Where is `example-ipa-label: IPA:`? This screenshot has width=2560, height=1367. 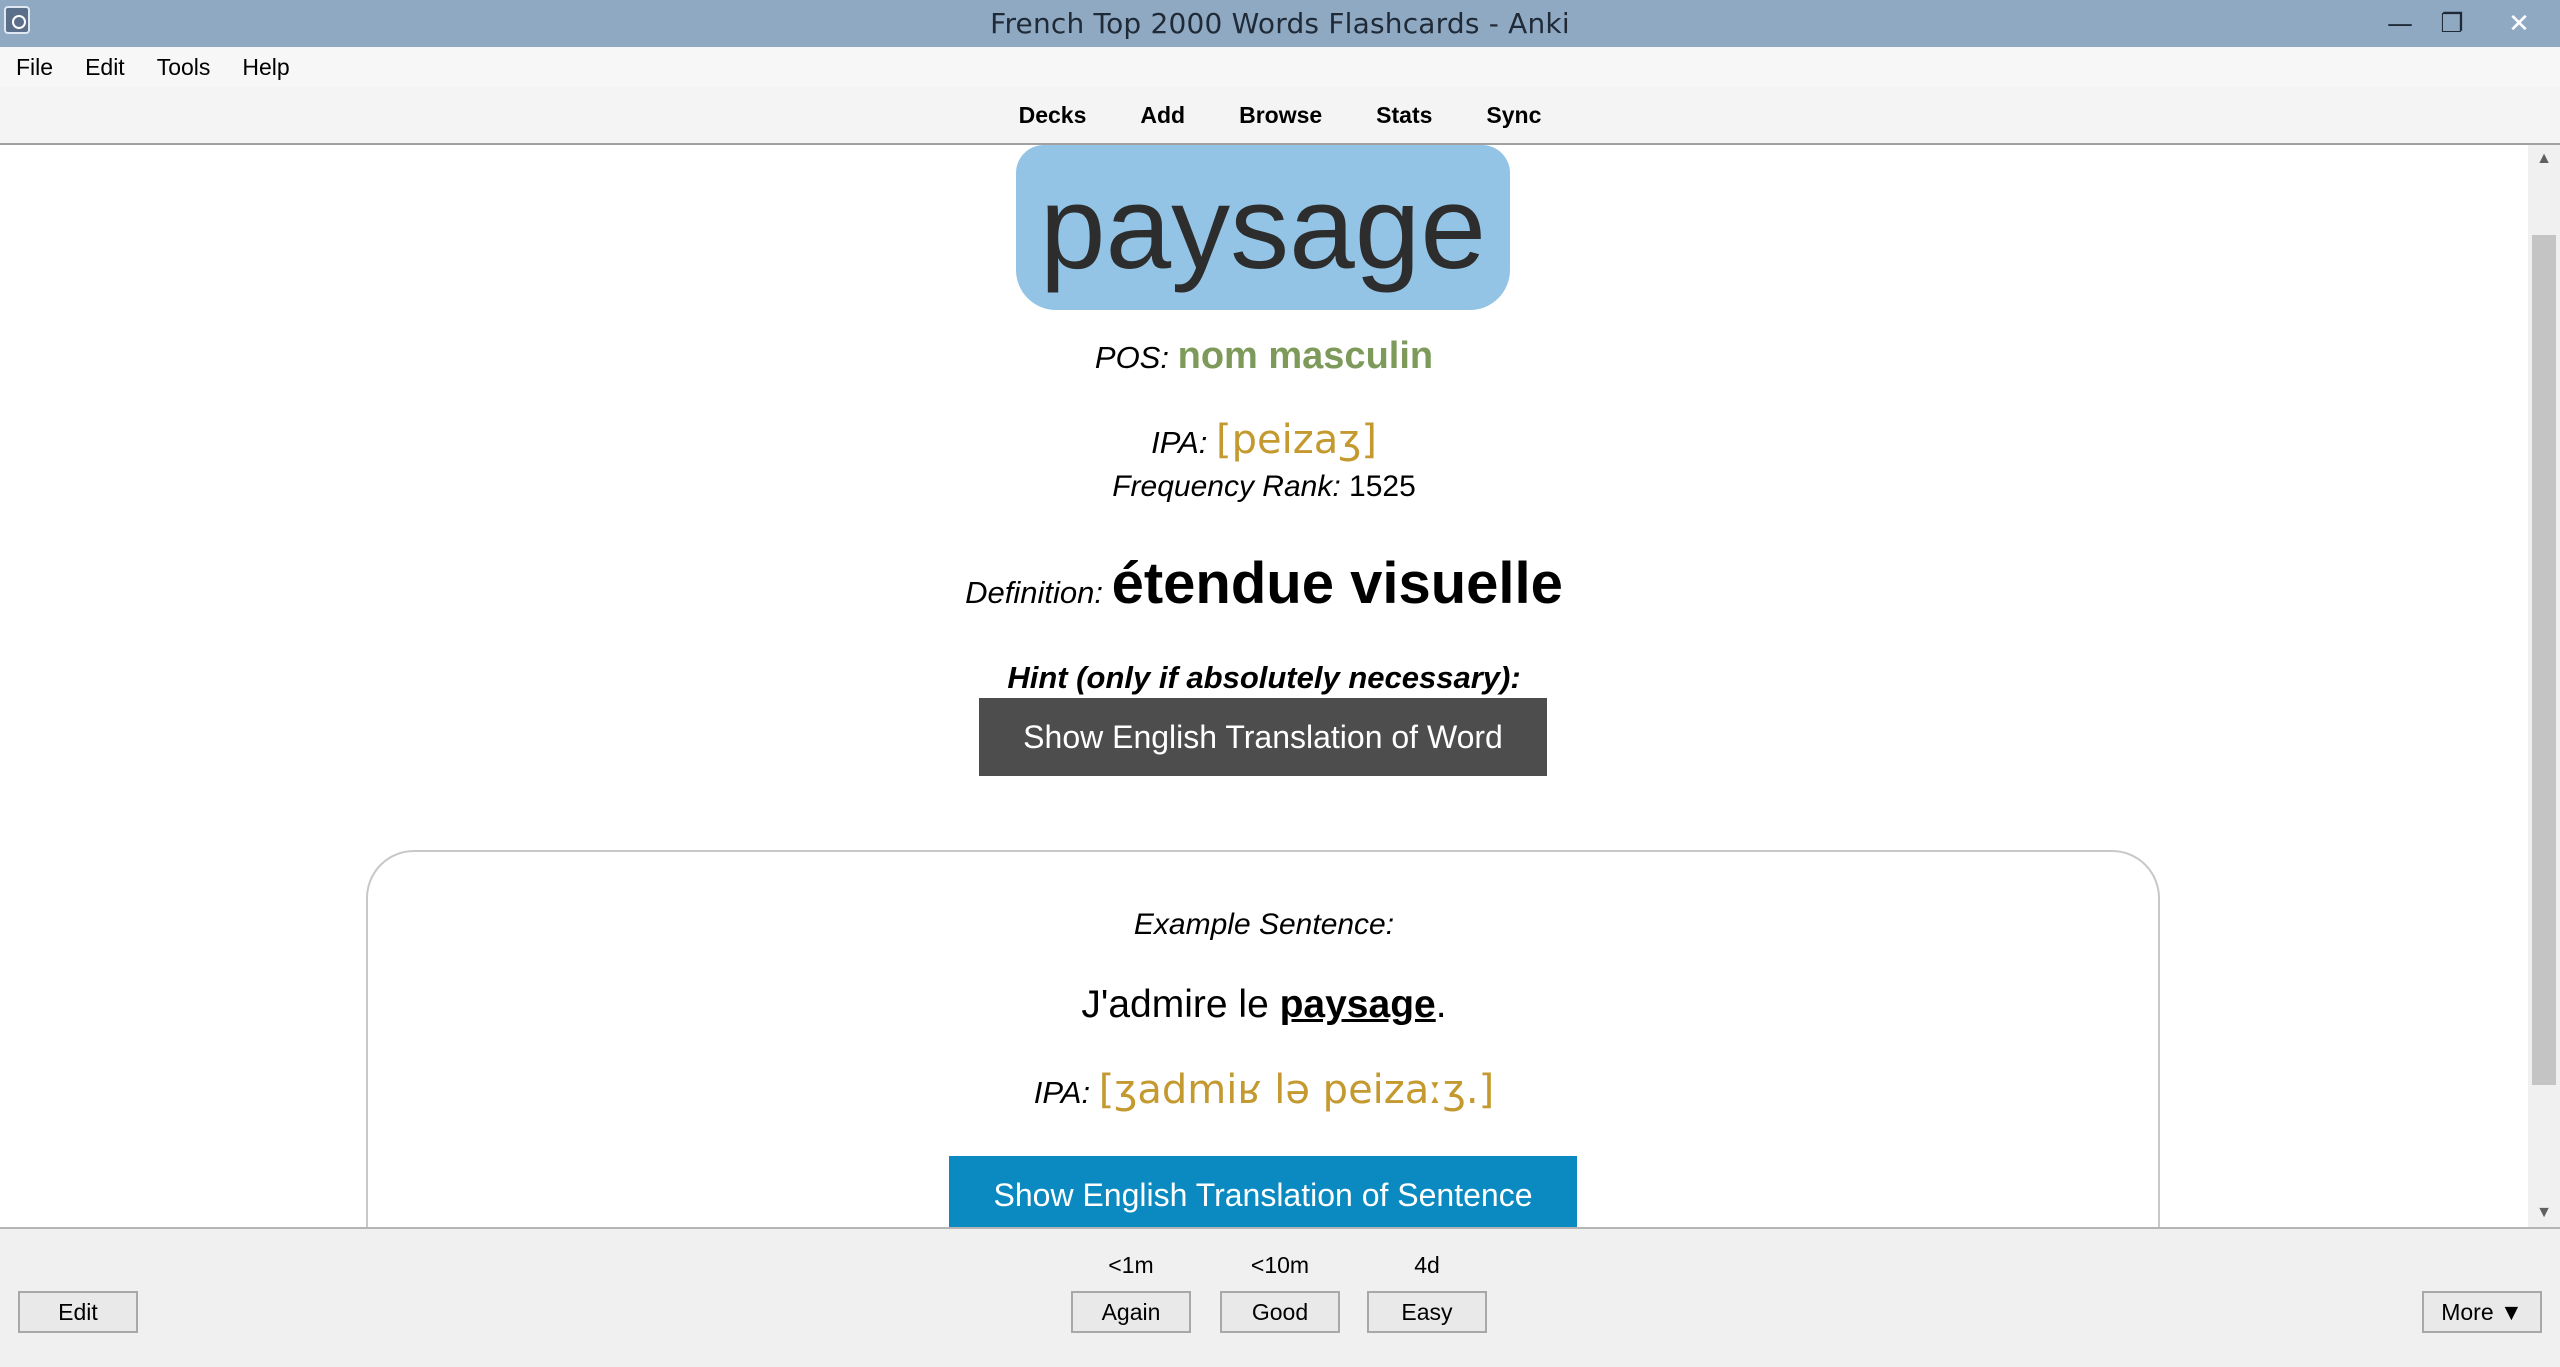
example-ipa-label: IPA: is located at coordinates (1062, 1092).